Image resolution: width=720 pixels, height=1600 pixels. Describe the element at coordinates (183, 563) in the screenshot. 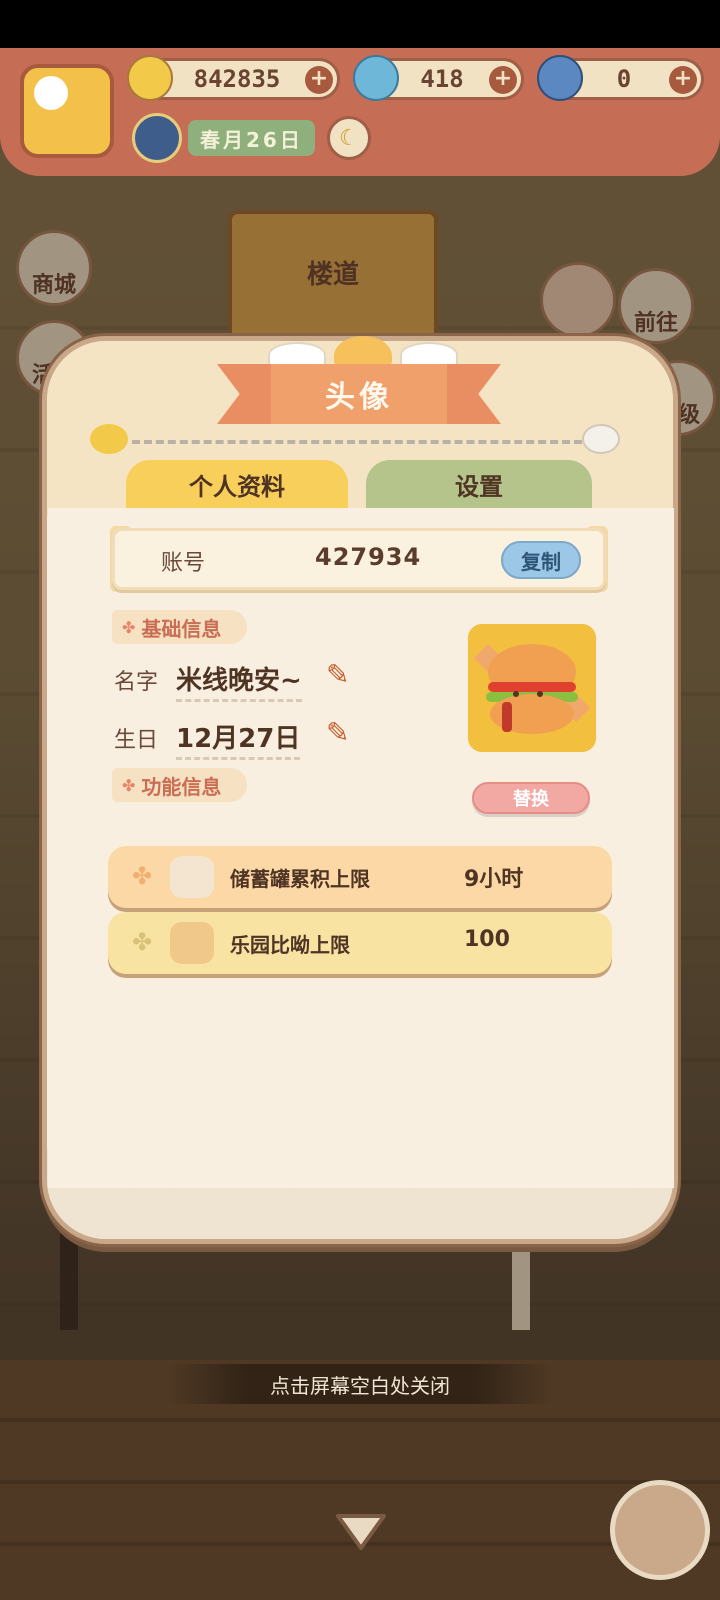

I see `account-label: 账号` at that location.